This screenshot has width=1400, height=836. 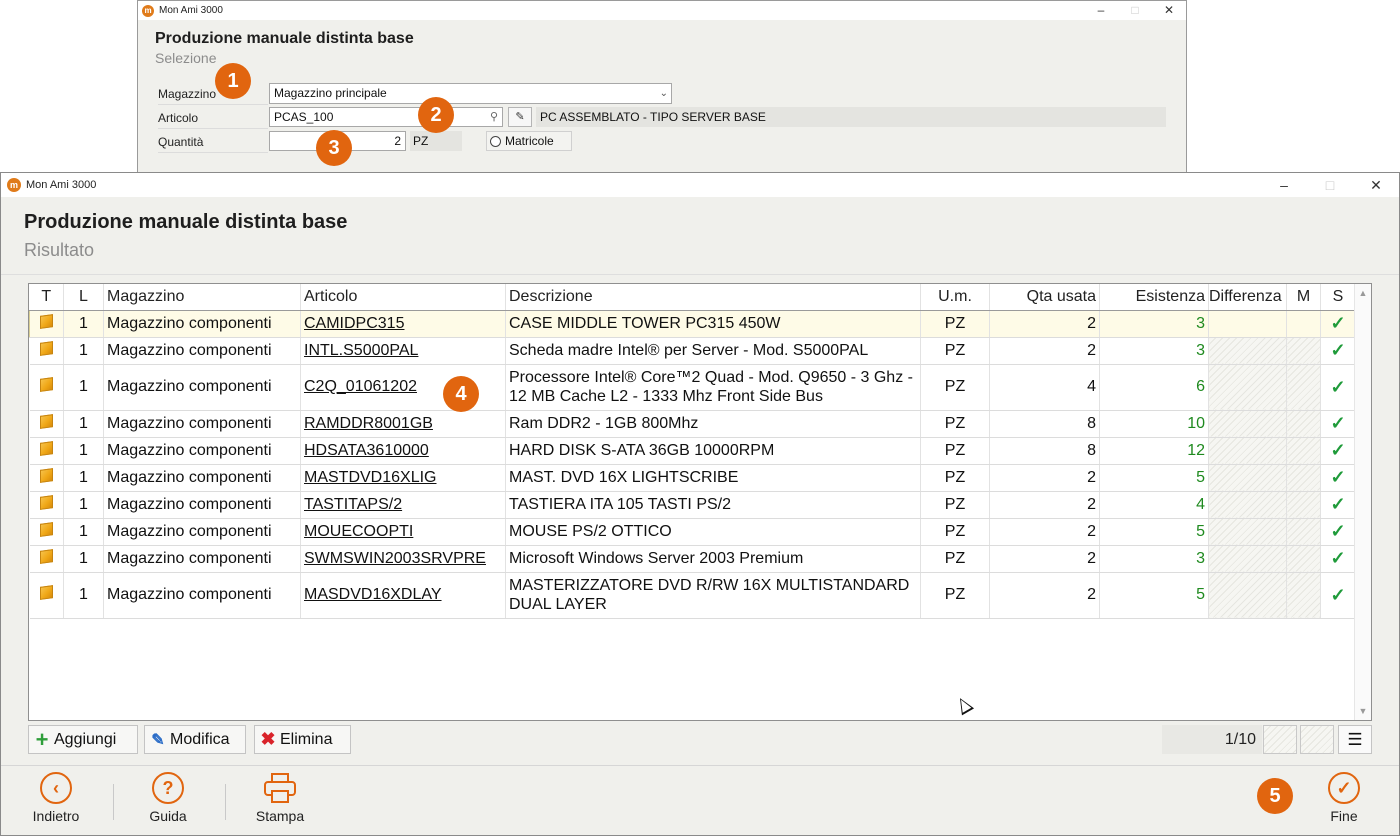 What do you see at coordinates (353, 504) in the screenshot?
I see `article-link: TASTITAPS/2` at bounding box center [353, 504].